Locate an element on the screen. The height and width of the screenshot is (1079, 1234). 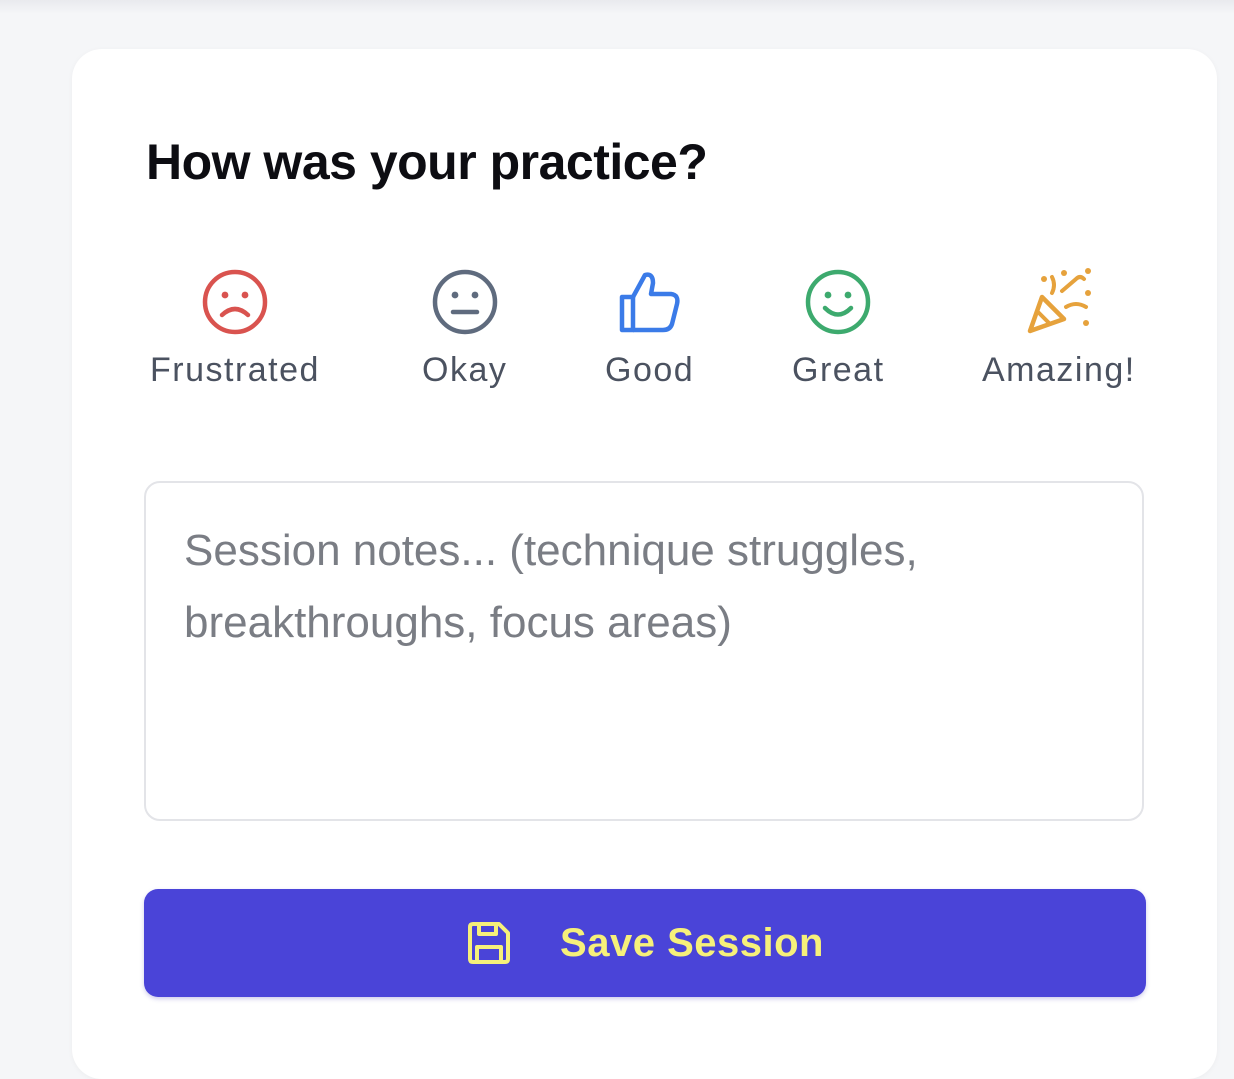
save-icon is located at coordinates (489, 943).